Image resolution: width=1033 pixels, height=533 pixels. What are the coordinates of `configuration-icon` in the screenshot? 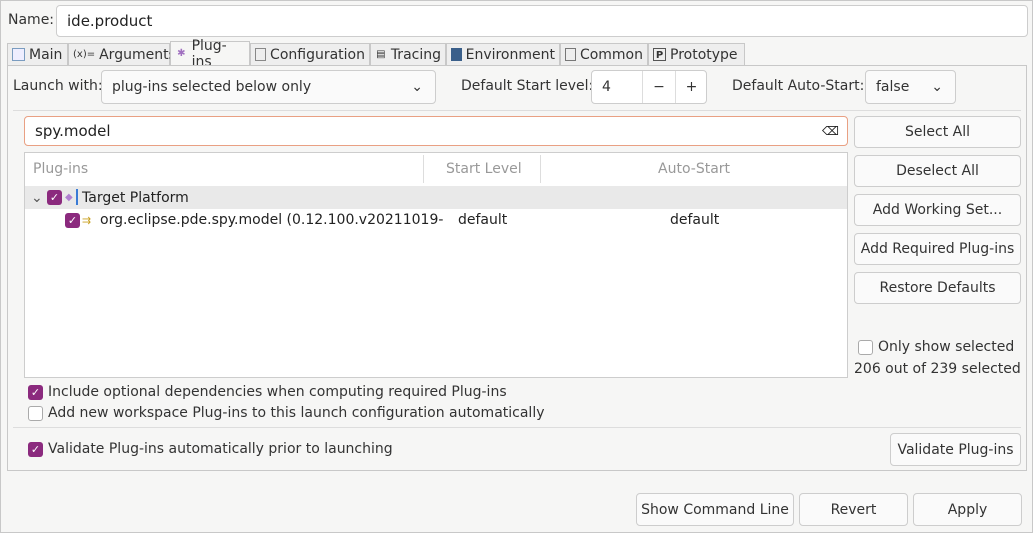 It's located at (261, 54).